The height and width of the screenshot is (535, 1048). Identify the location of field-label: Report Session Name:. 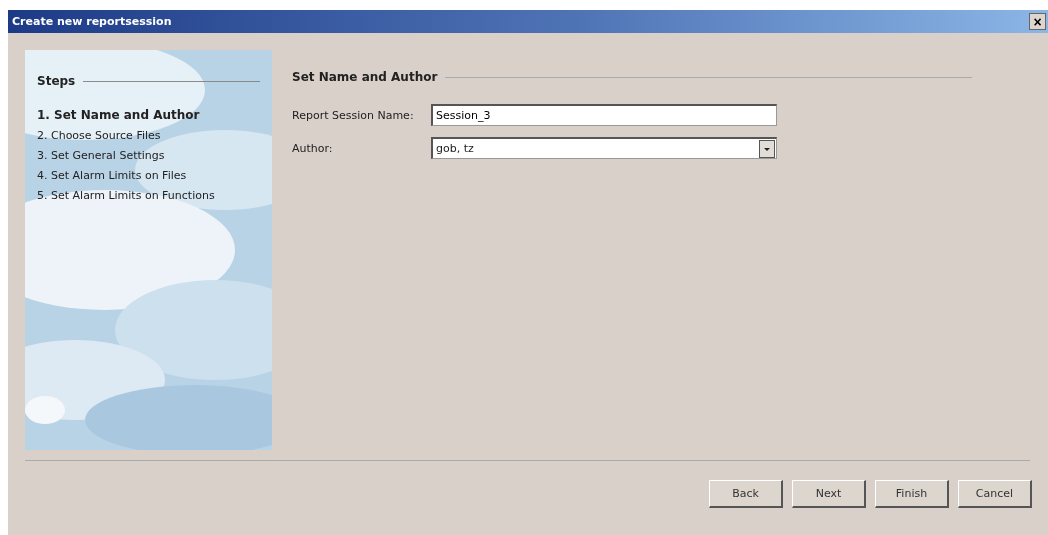
(353, 115).